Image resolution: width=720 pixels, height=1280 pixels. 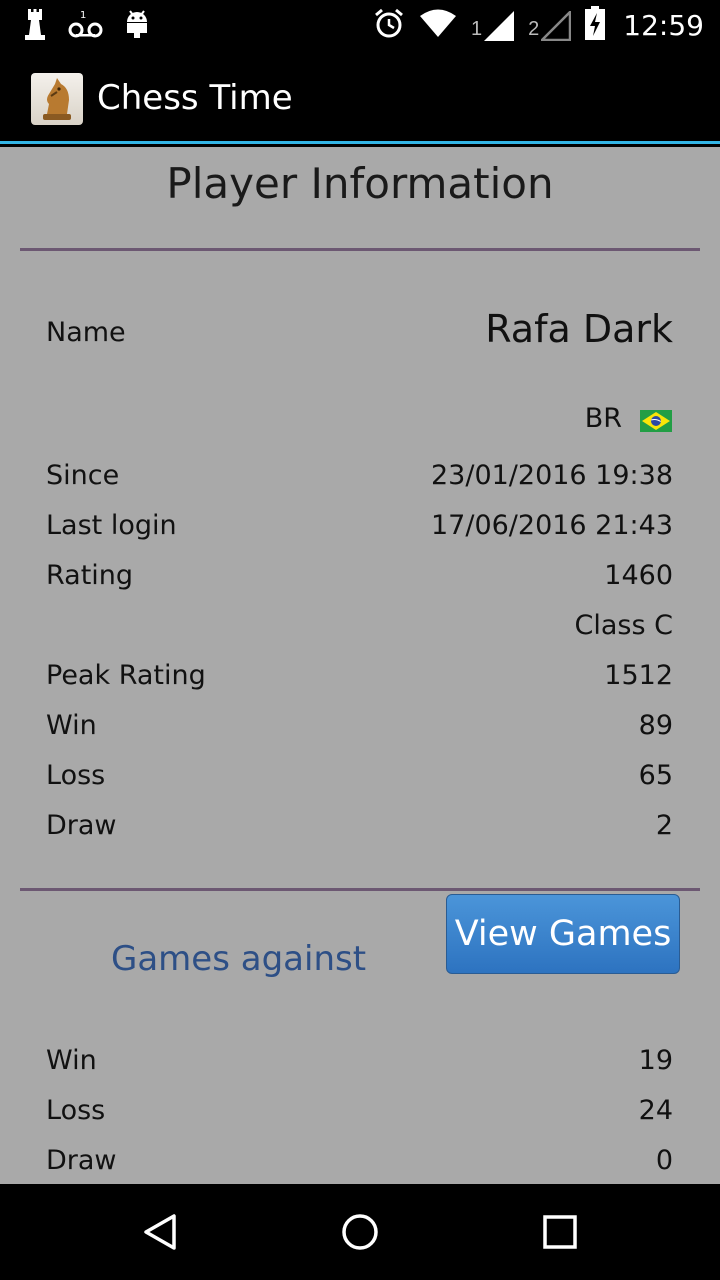 I want to click on peak-rating-label: Peak Rating, so click(x=126, y=675).